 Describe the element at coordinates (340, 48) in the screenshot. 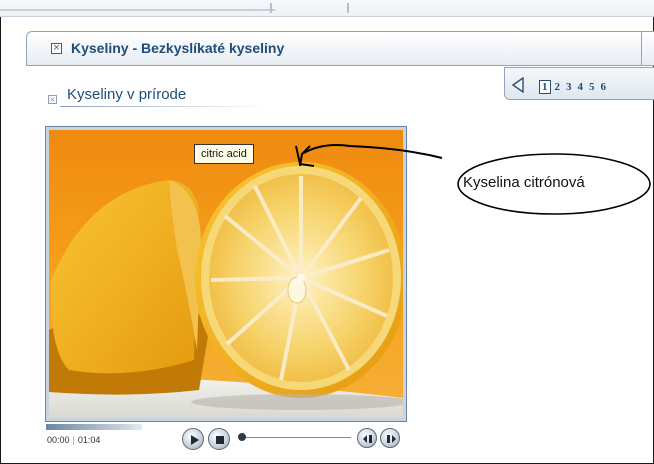

I see `lesson-header: × Kyseliny - Bezkyslíkaté kyseliny` at that location.